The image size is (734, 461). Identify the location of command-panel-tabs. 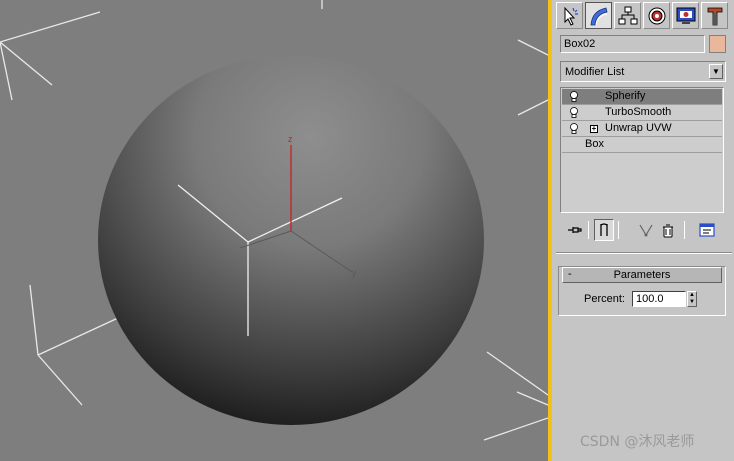
(642, 16).